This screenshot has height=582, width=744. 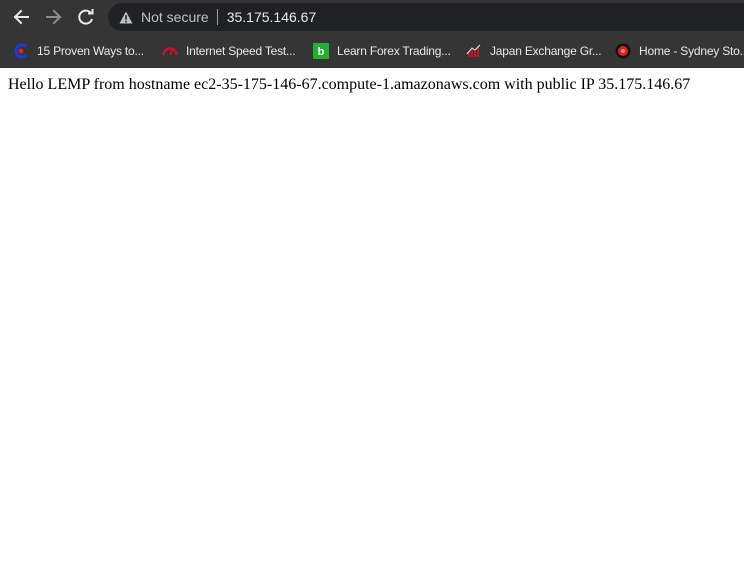 What do you see at coordinates (474, 51) in the screenshot?
I see `jpx-icon` at bounding box center [474, 51].